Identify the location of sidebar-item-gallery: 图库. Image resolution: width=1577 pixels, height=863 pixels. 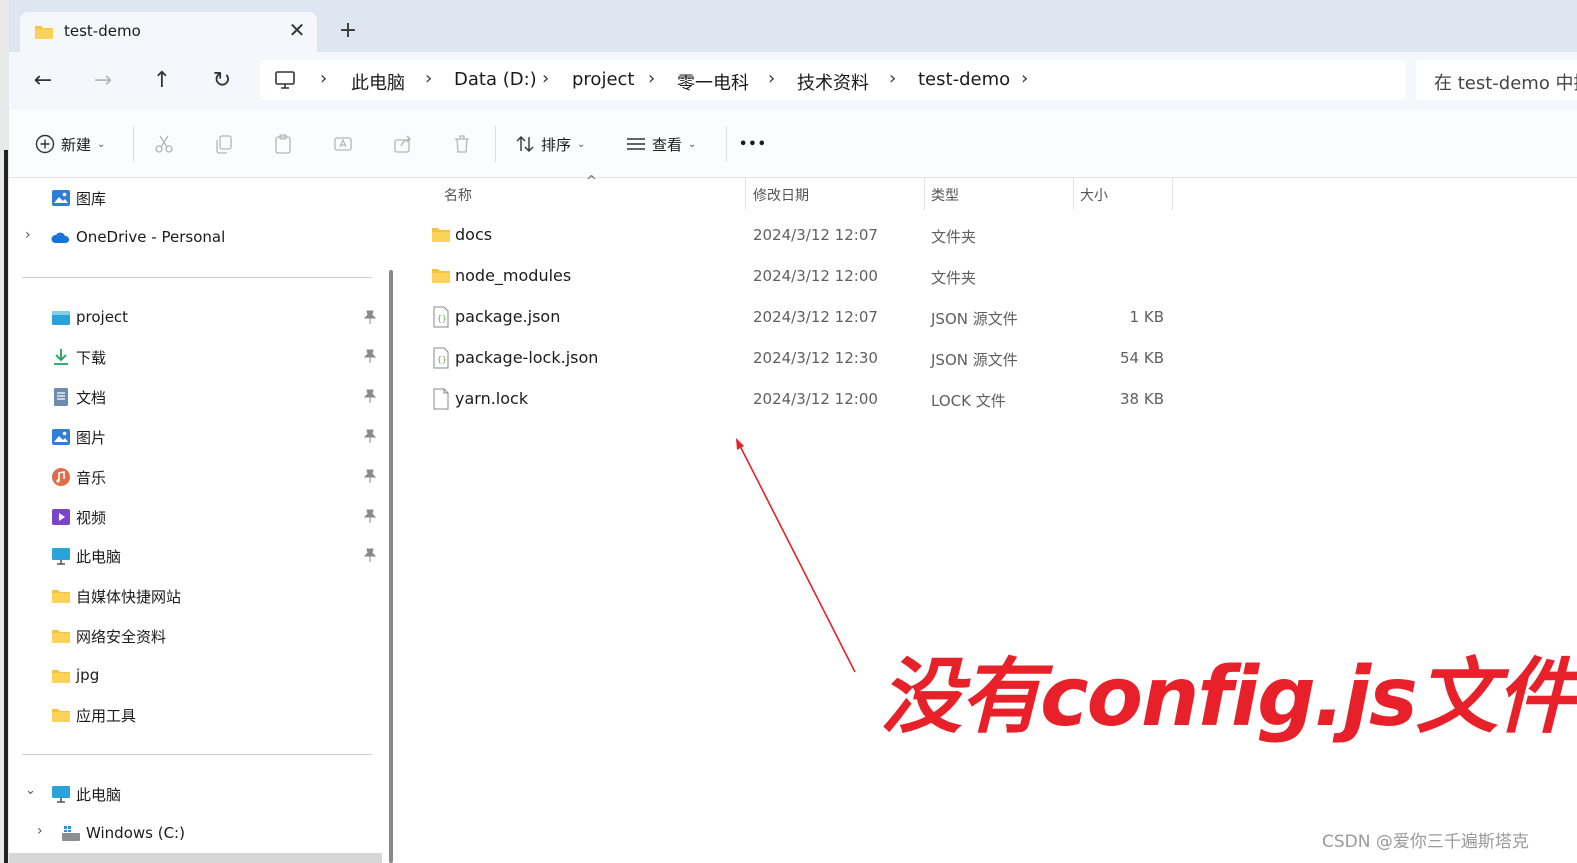
(196, 198).